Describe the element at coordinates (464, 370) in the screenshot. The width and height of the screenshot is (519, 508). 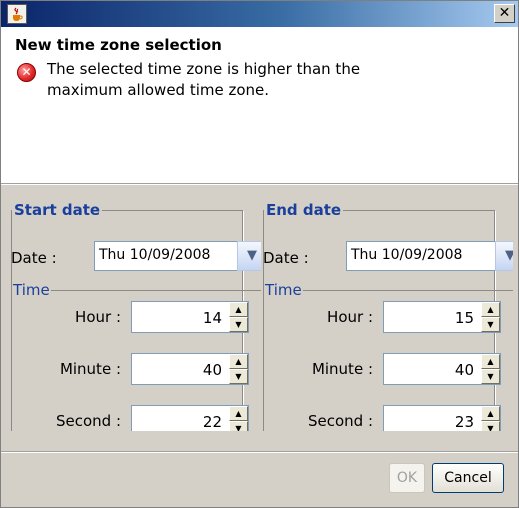
I see `end-minute-value: 40` at that location.